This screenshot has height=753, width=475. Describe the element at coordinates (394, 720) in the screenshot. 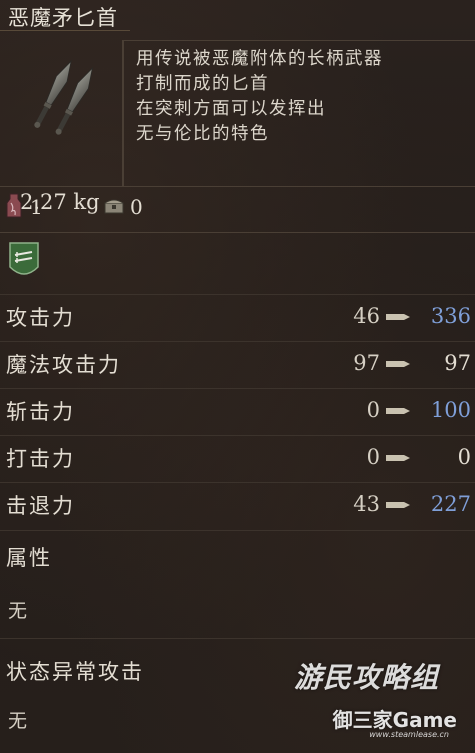

I see `watermark-logo: 御三家Game` at that location.